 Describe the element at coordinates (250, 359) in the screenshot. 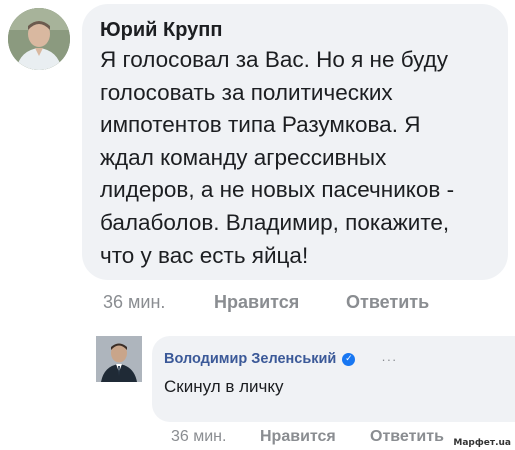

I see `reply-author: Володимир Зеленський` at that location.